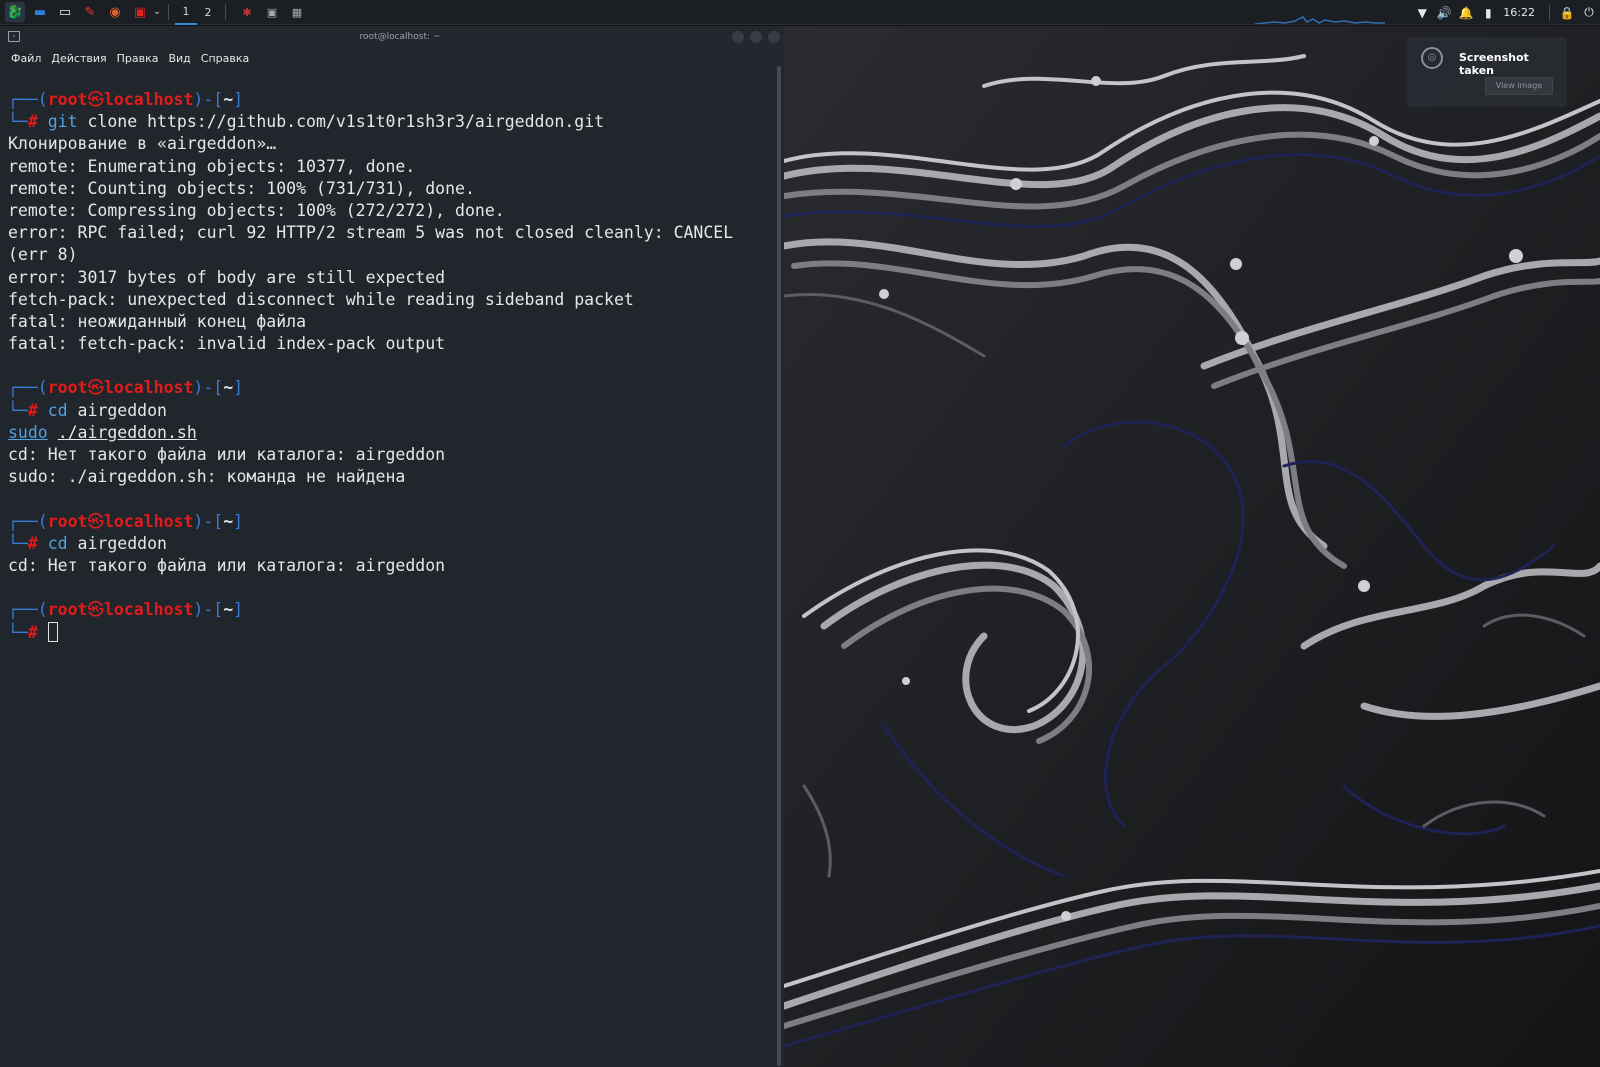 This screenshot has width=1600, height=1067. What do you see at coordinates (398, 632) in the screenshot?
I see `command-line: └─#` at bounding box center [398, 632].